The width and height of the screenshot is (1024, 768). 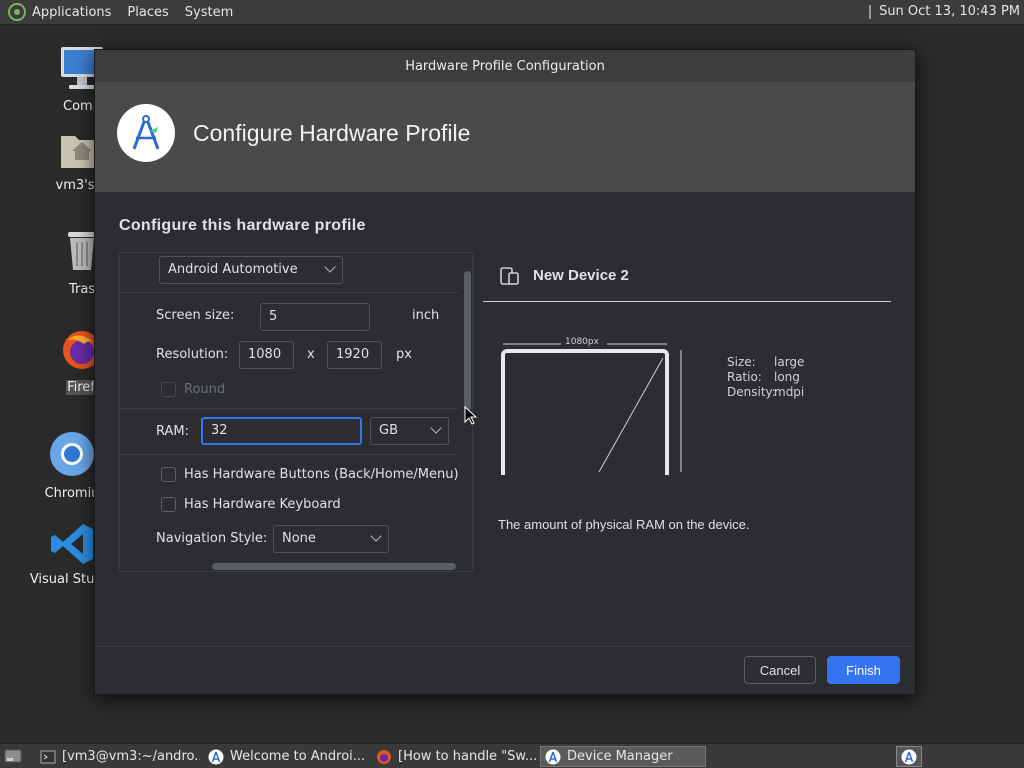 I want to click on hardware-buttons-label: Has Hardware Buttons (Back/Home/Menu), so click(x=321, y=474).